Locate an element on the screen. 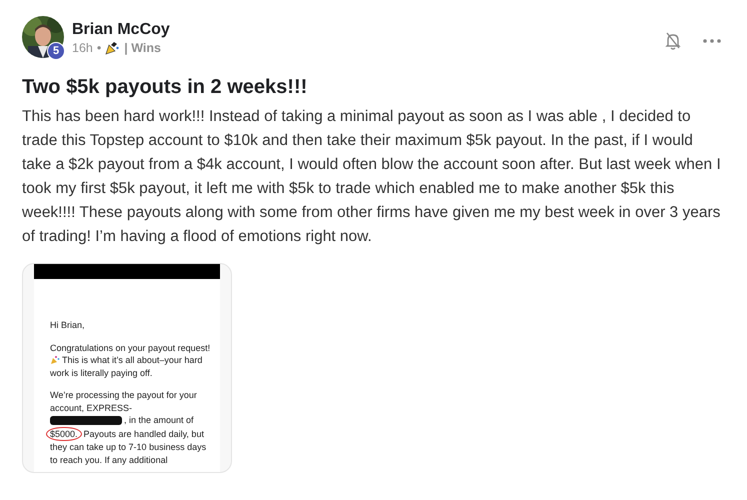  redaction-mark is located at coordinates (86, 420).